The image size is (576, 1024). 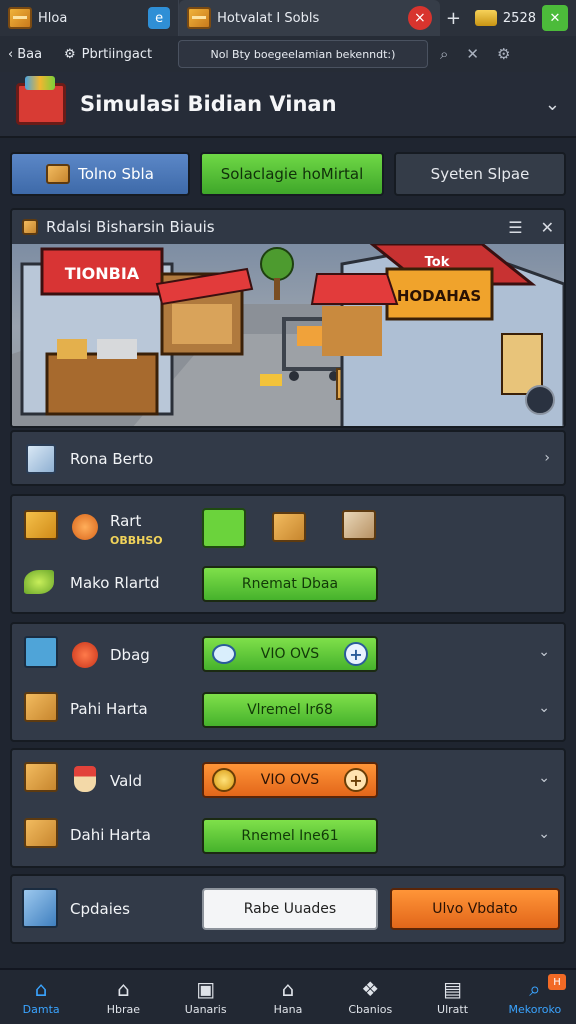 I want to click on updates-panel: Cpdaies Rabe Uuades Ulvo Vbdato, so click(x=288, y=909).